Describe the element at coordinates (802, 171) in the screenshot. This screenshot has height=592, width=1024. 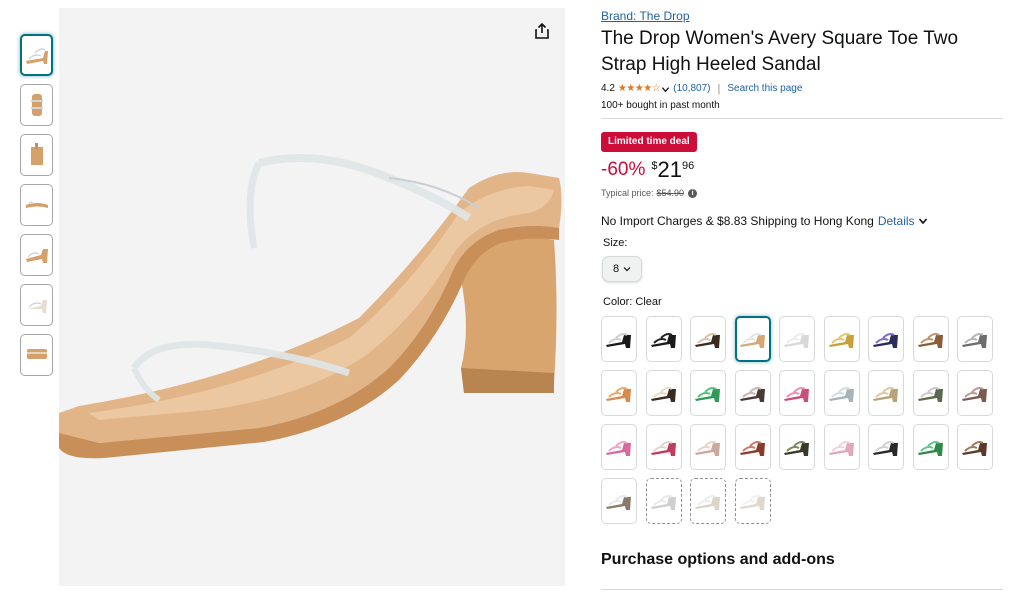
I see `price-row: -60% $ 21 96` at that location.